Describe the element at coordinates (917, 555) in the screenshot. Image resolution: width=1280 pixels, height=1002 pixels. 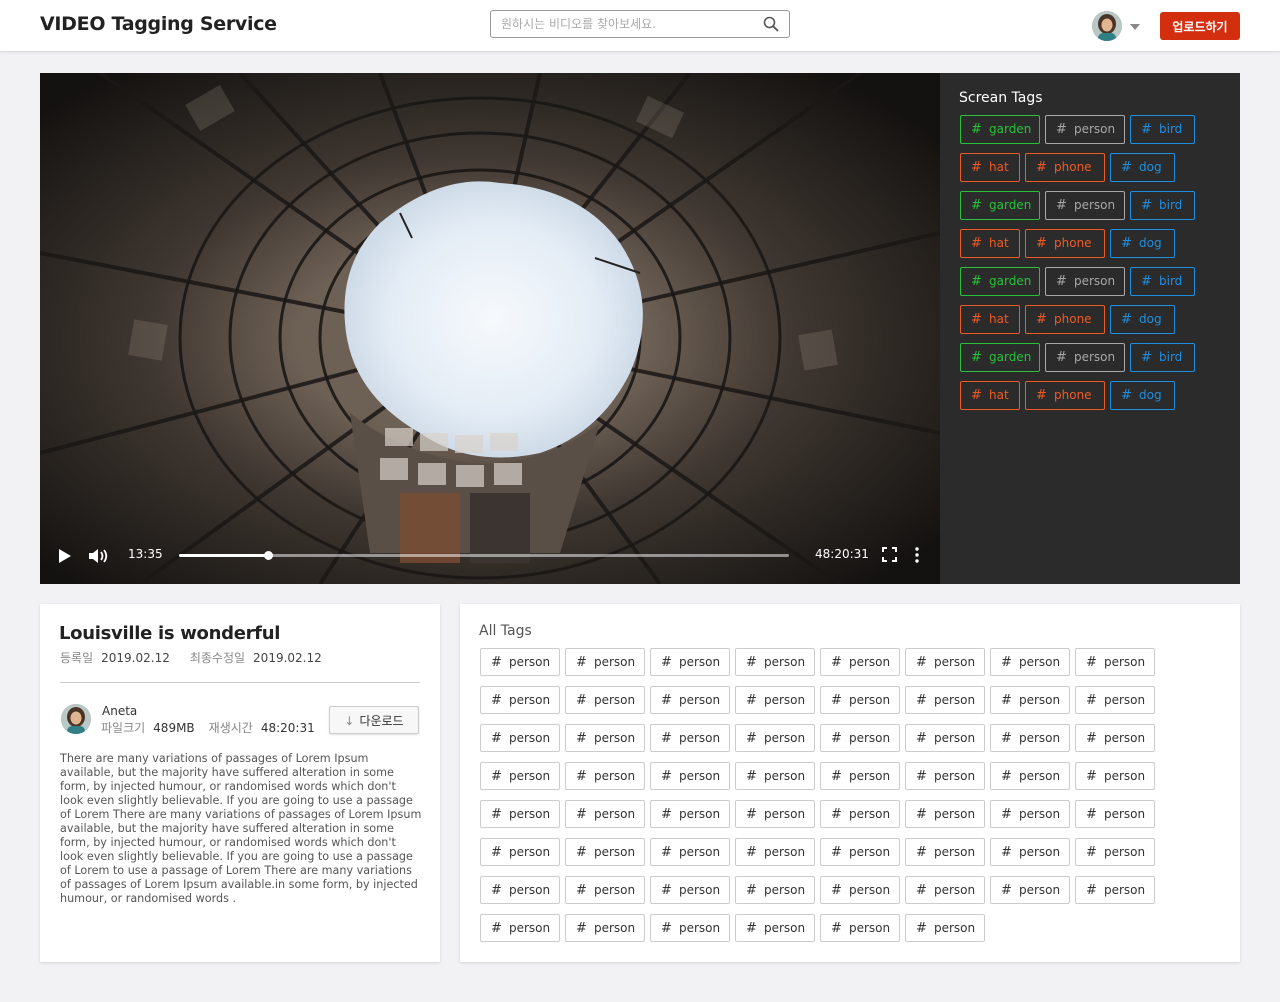
I see `more-options-icon` at that location.